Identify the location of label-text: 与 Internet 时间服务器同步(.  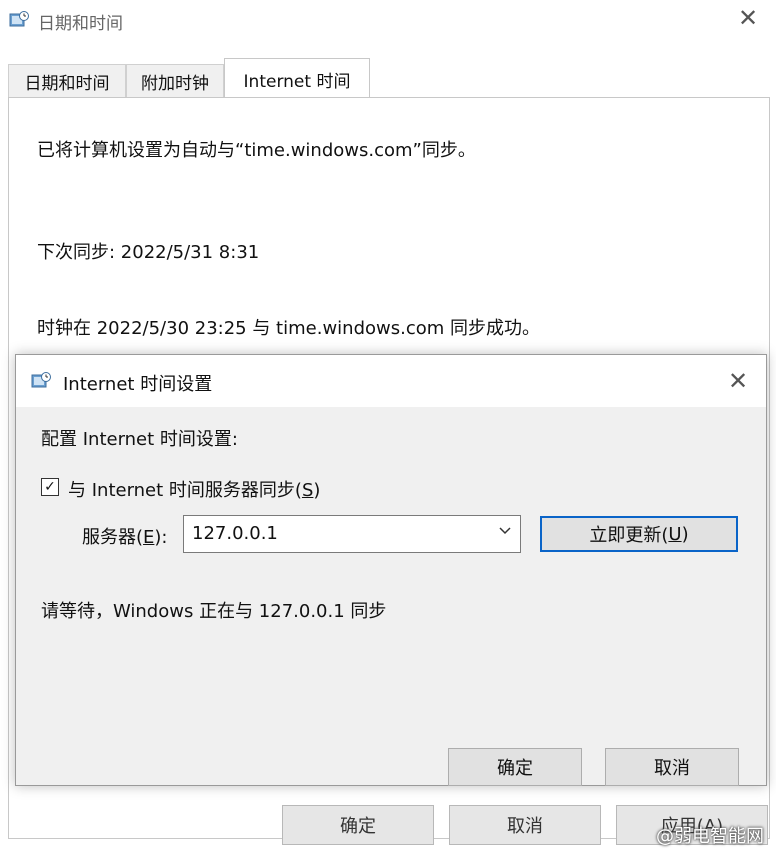
(185, 490).